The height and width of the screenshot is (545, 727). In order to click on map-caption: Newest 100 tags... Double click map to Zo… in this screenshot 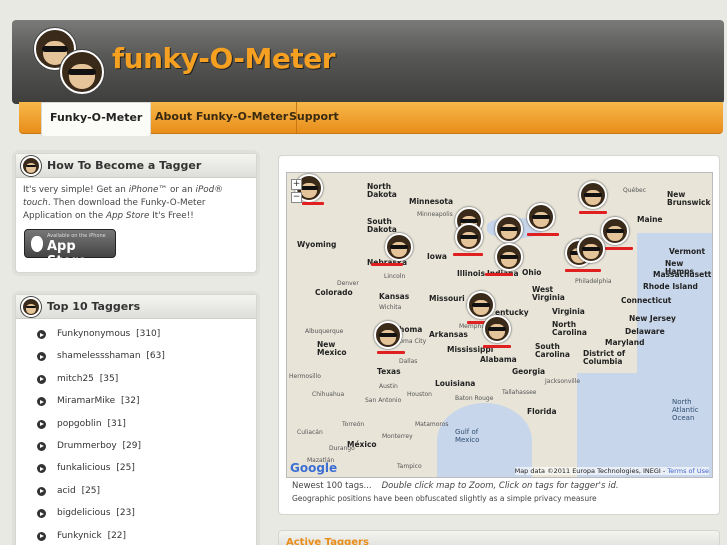, I will do `click(455, 486)`.